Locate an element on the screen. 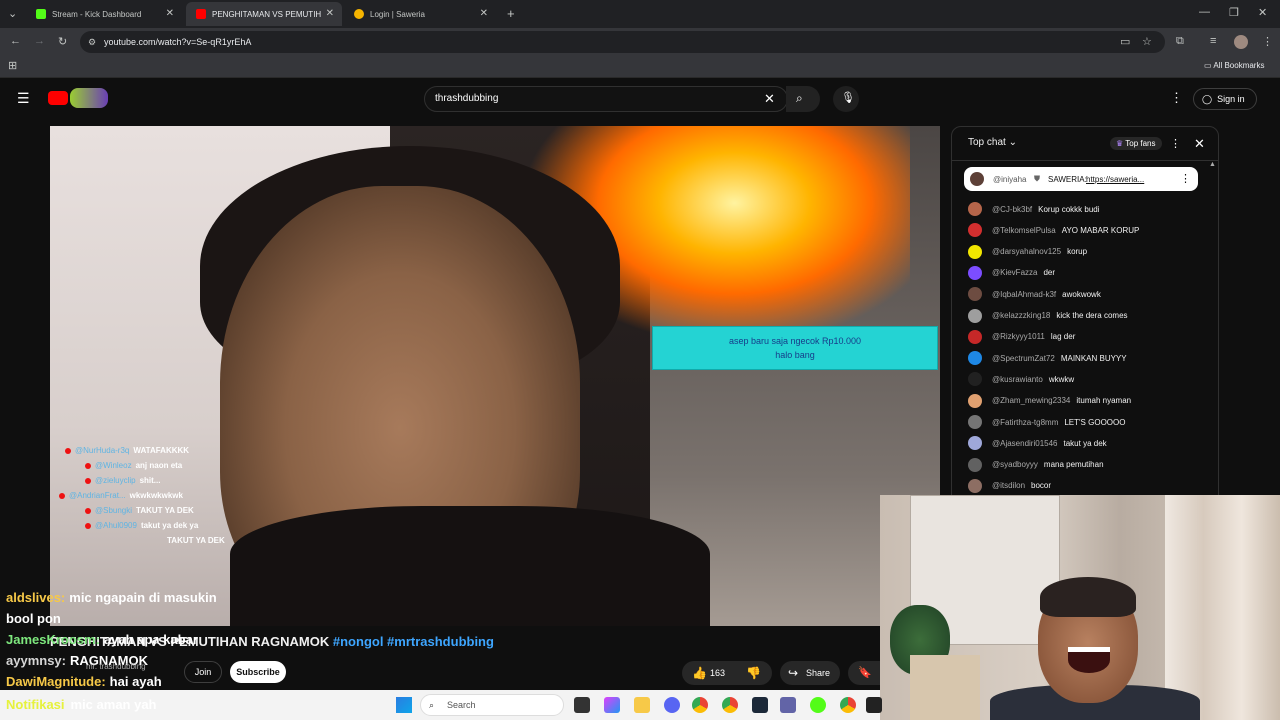  chat-message: @Zham_mewing2334 itumah nyaman is located at coordinates (1049, 401).